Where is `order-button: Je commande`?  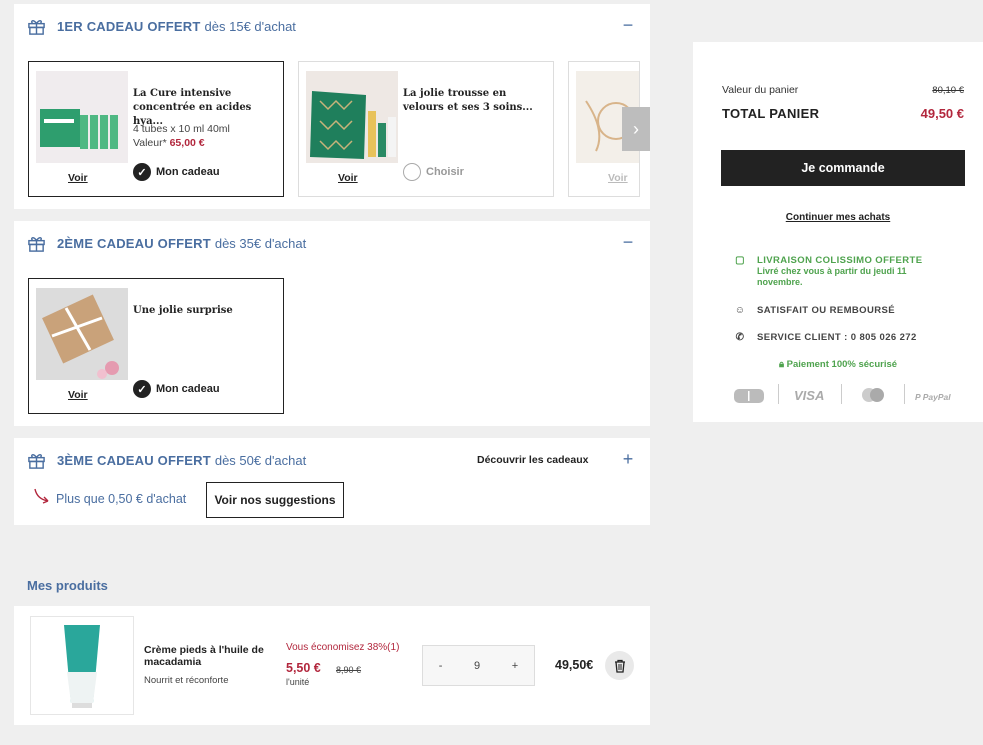 order-button: Je commande is located at coordinates (843, 168).